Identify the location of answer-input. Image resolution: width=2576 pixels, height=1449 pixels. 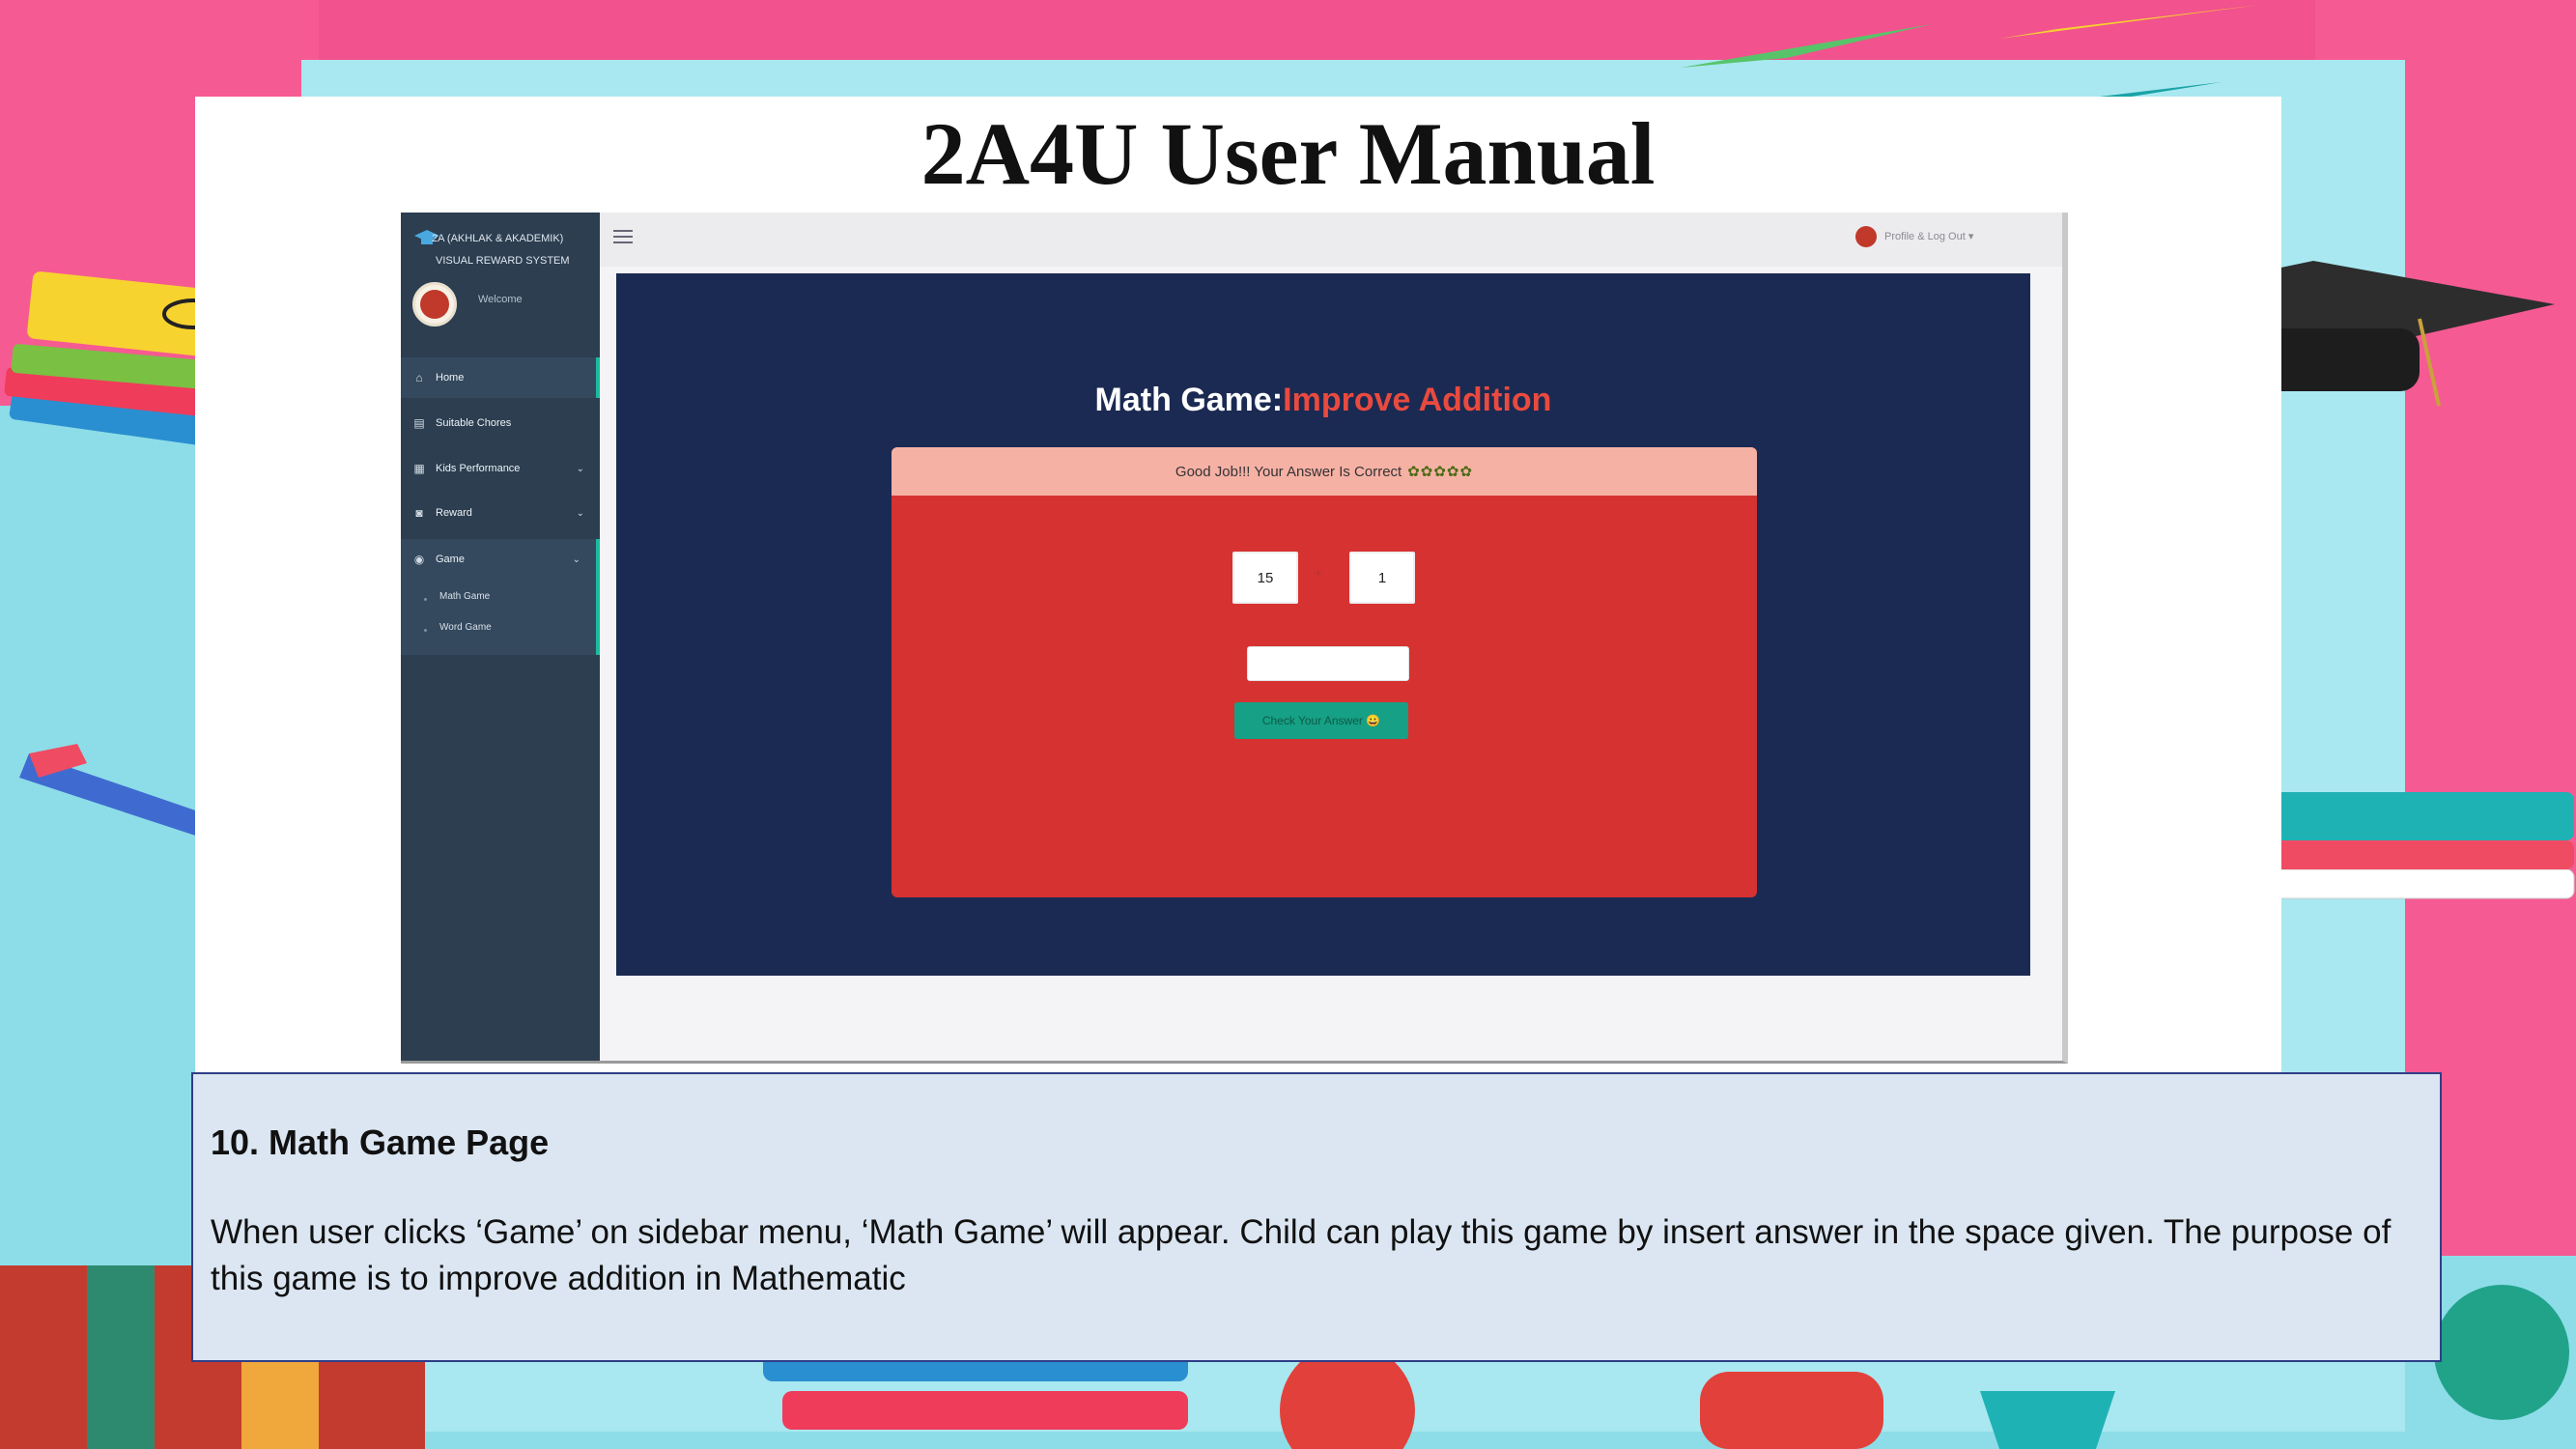
(1328, 663).